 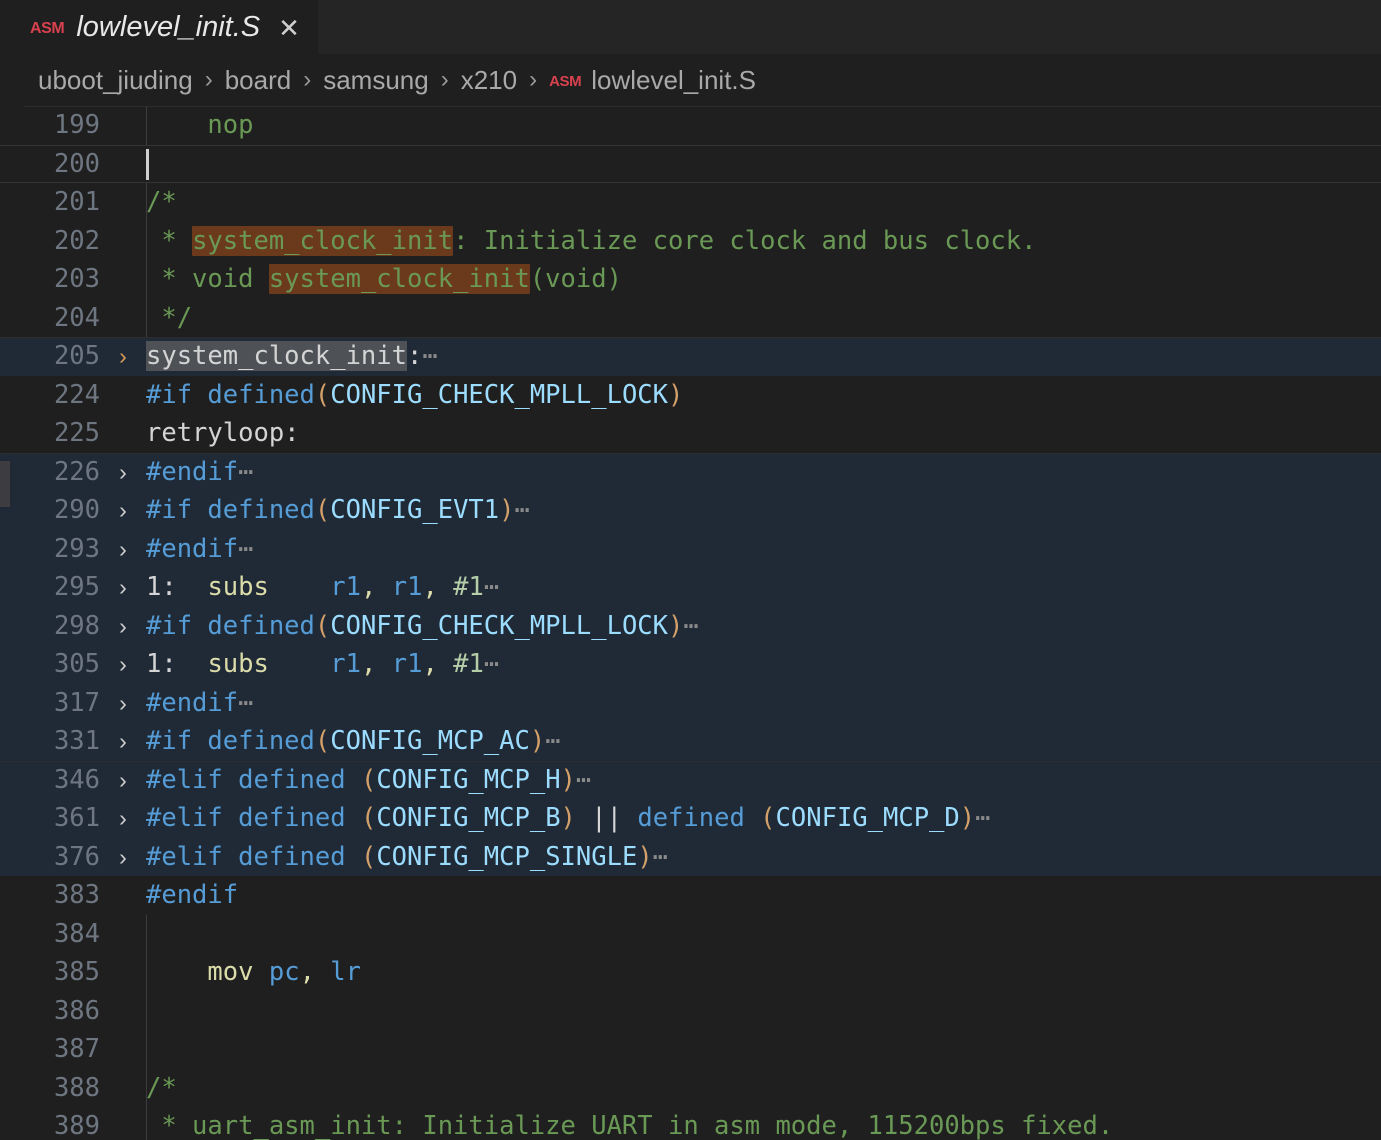 I want to click on code-line: 305 › 1: subs r1, r1, #1⋯, so click(x=690, y=664).